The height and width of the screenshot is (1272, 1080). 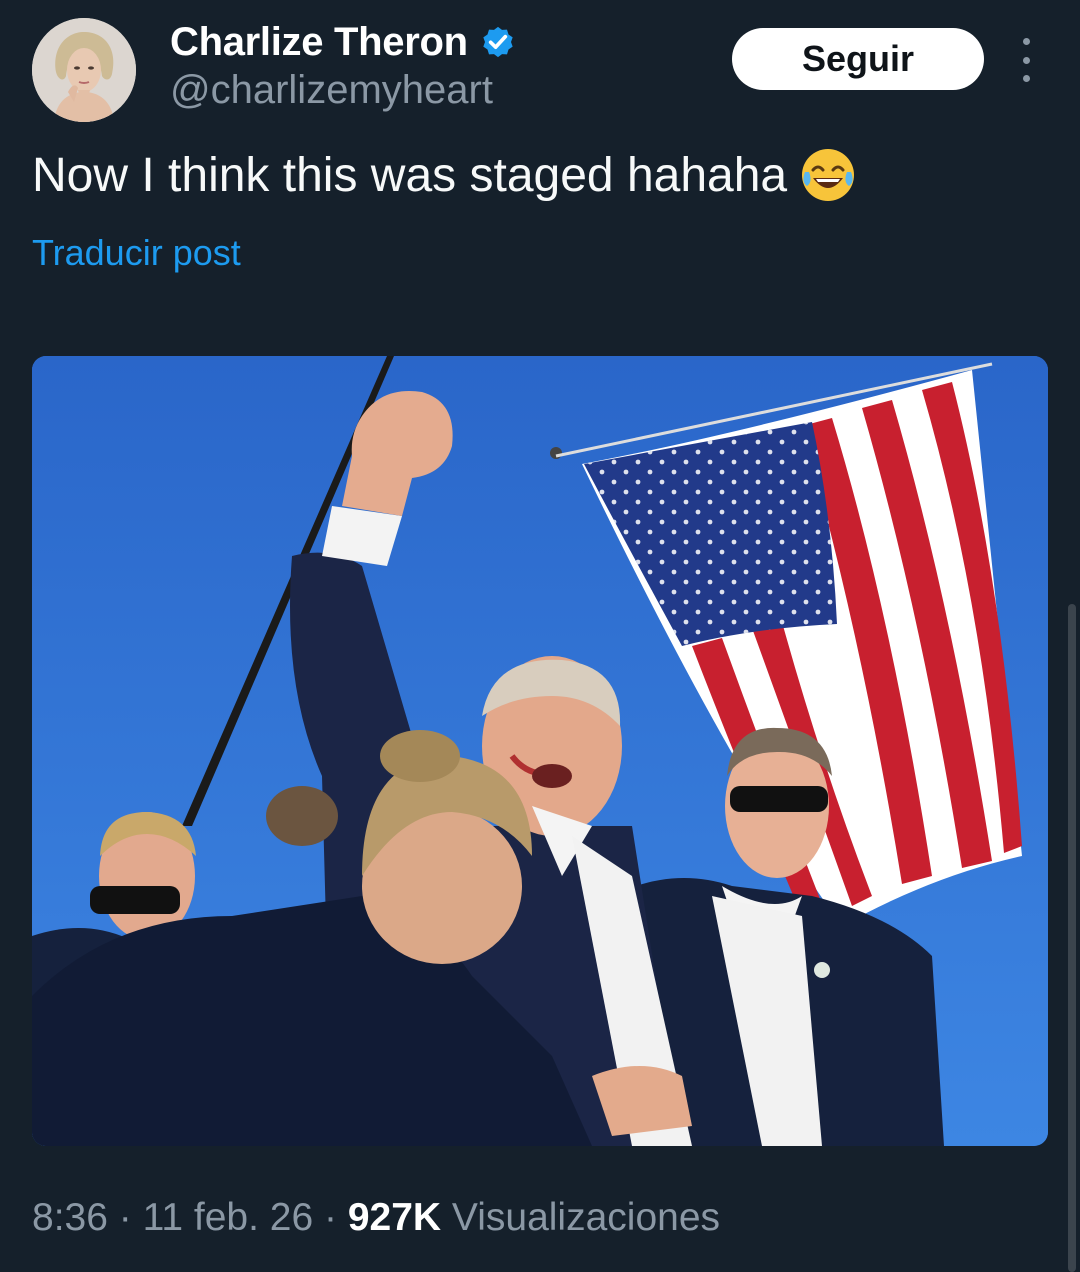 I want to click on post-time: 8:36, so click(x=70, y=1217).